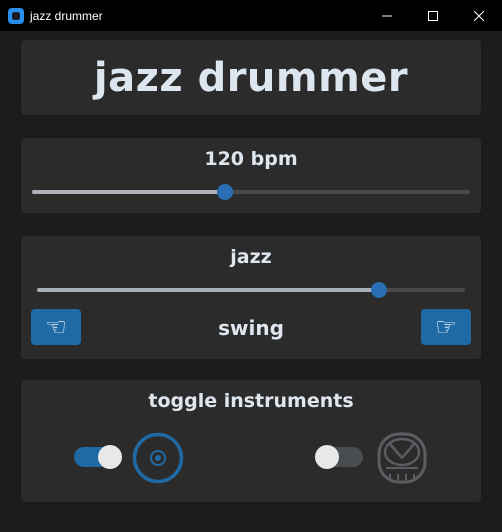 The width and height of the screenshot is (502, 532). What do you see at coordinates (327, 457) in the screenshot?
I see `drum-toggle-thumb` at bounding box center [327, 457].